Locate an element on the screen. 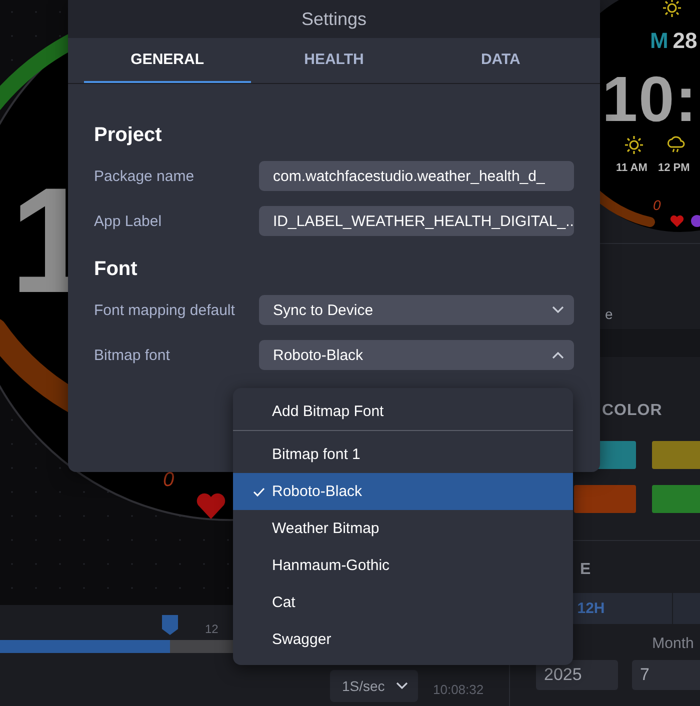 The image size is (700, 706). rain-cloud-icon is located at coordinates (676, 145).